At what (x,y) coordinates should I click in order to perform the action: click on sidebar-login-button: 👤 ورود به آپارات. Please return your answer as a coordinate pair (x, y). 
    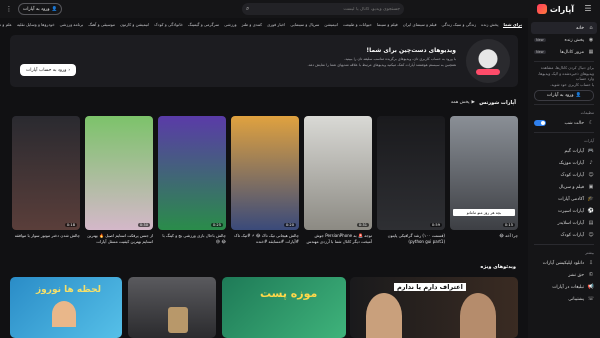
    Looking at the image, I should click on (564, 95).